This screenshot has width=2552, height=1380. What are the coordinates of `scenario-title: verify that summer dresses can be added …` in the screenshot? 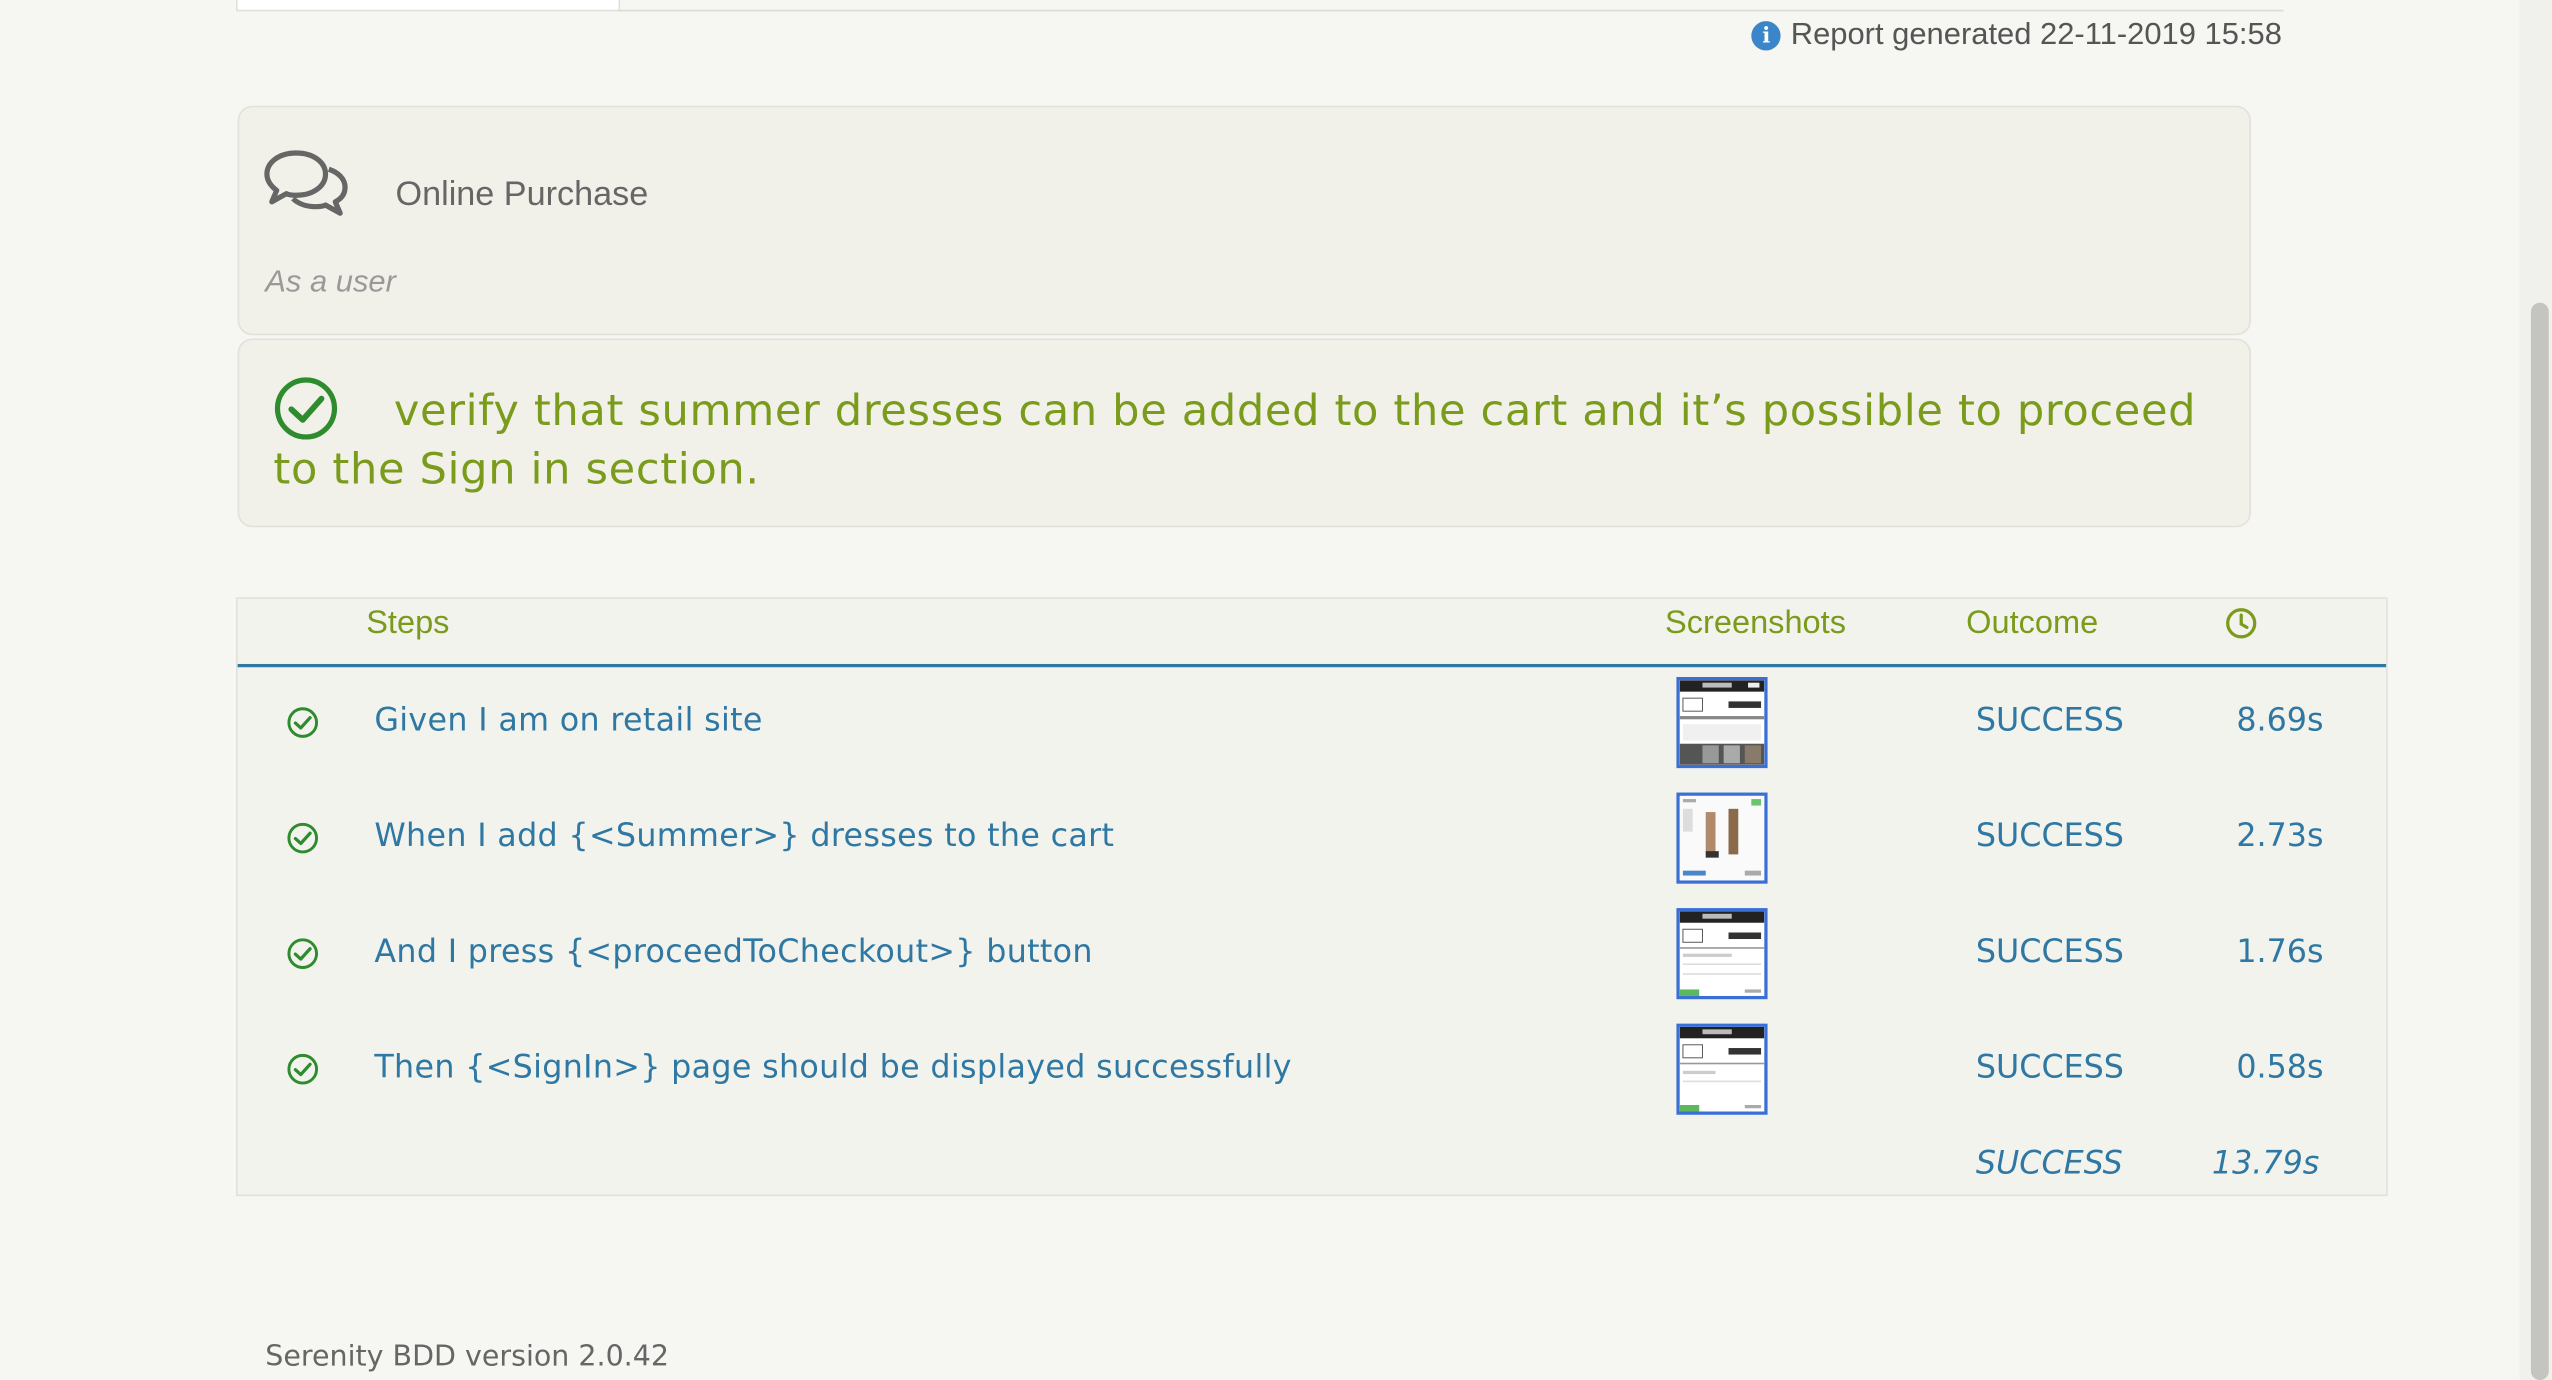 It's located at (1241, 438).